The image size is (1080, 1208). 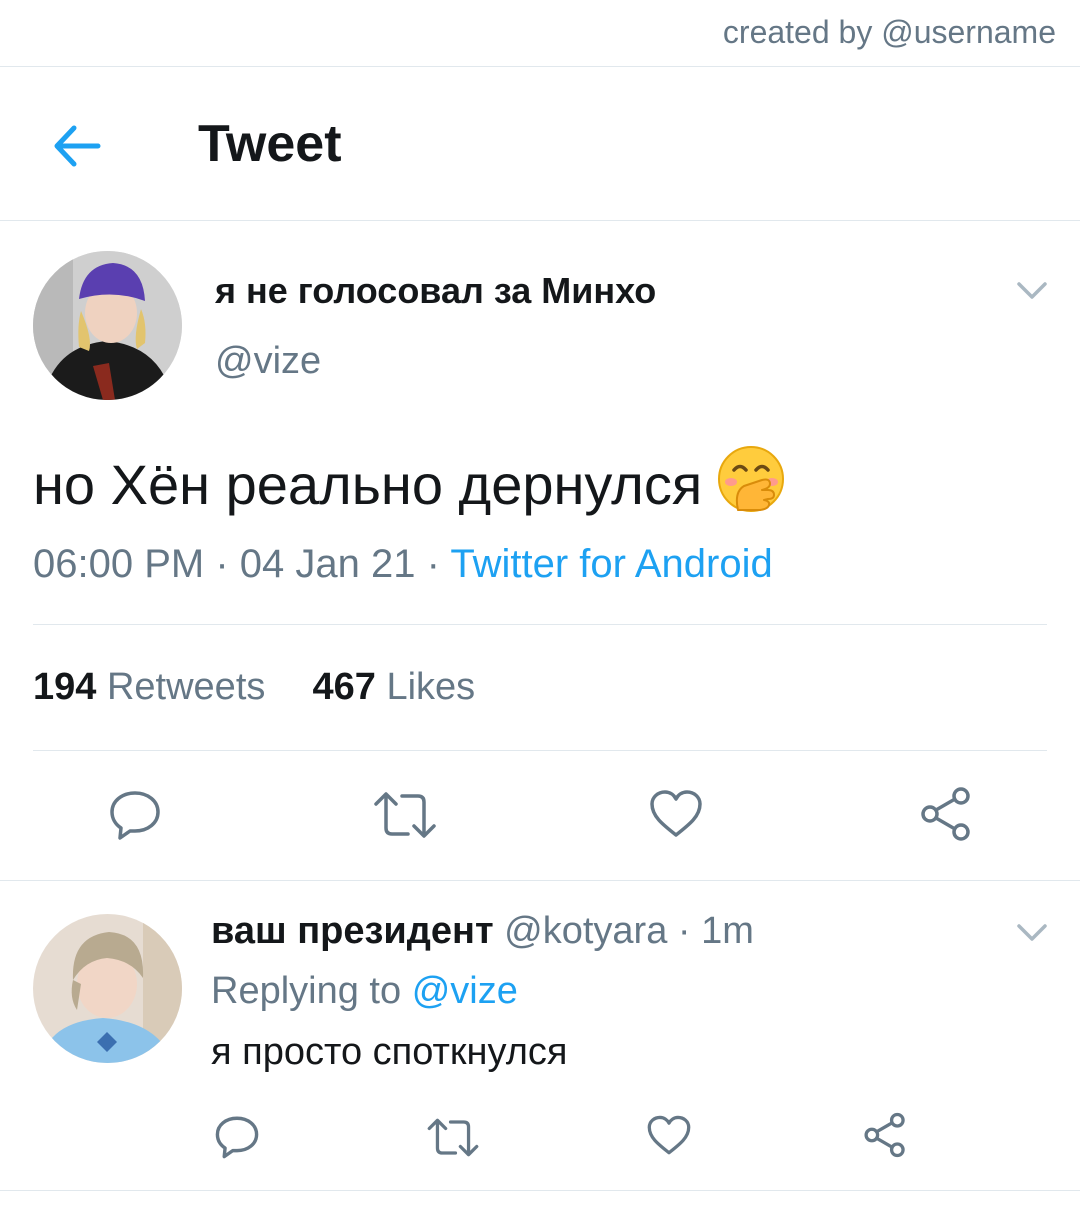 What do you see at coordinates (352, 931) in the screenshot?
I see `reply-display-name: ваш президент` at bounding box center [352, 931].